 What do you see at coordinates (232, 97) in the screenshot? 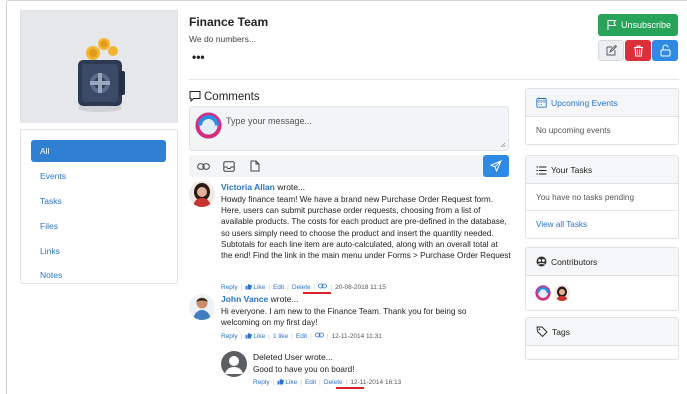
I see `comments-title: Comments` at bounding box center [232, 97].